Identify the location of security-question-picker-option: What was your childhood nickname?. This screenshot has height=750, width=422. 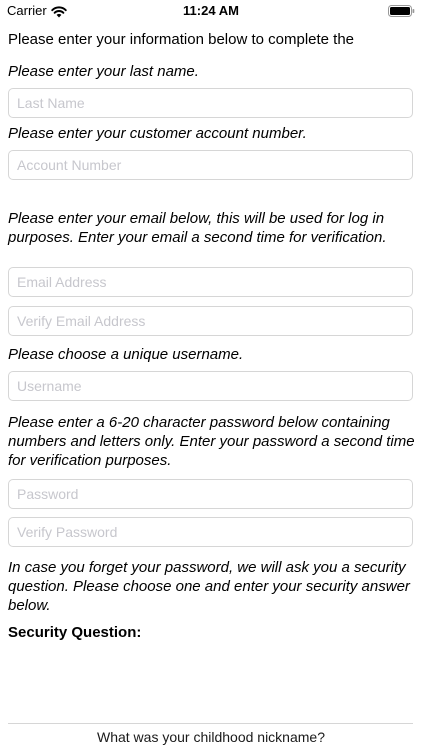
(211, 737).